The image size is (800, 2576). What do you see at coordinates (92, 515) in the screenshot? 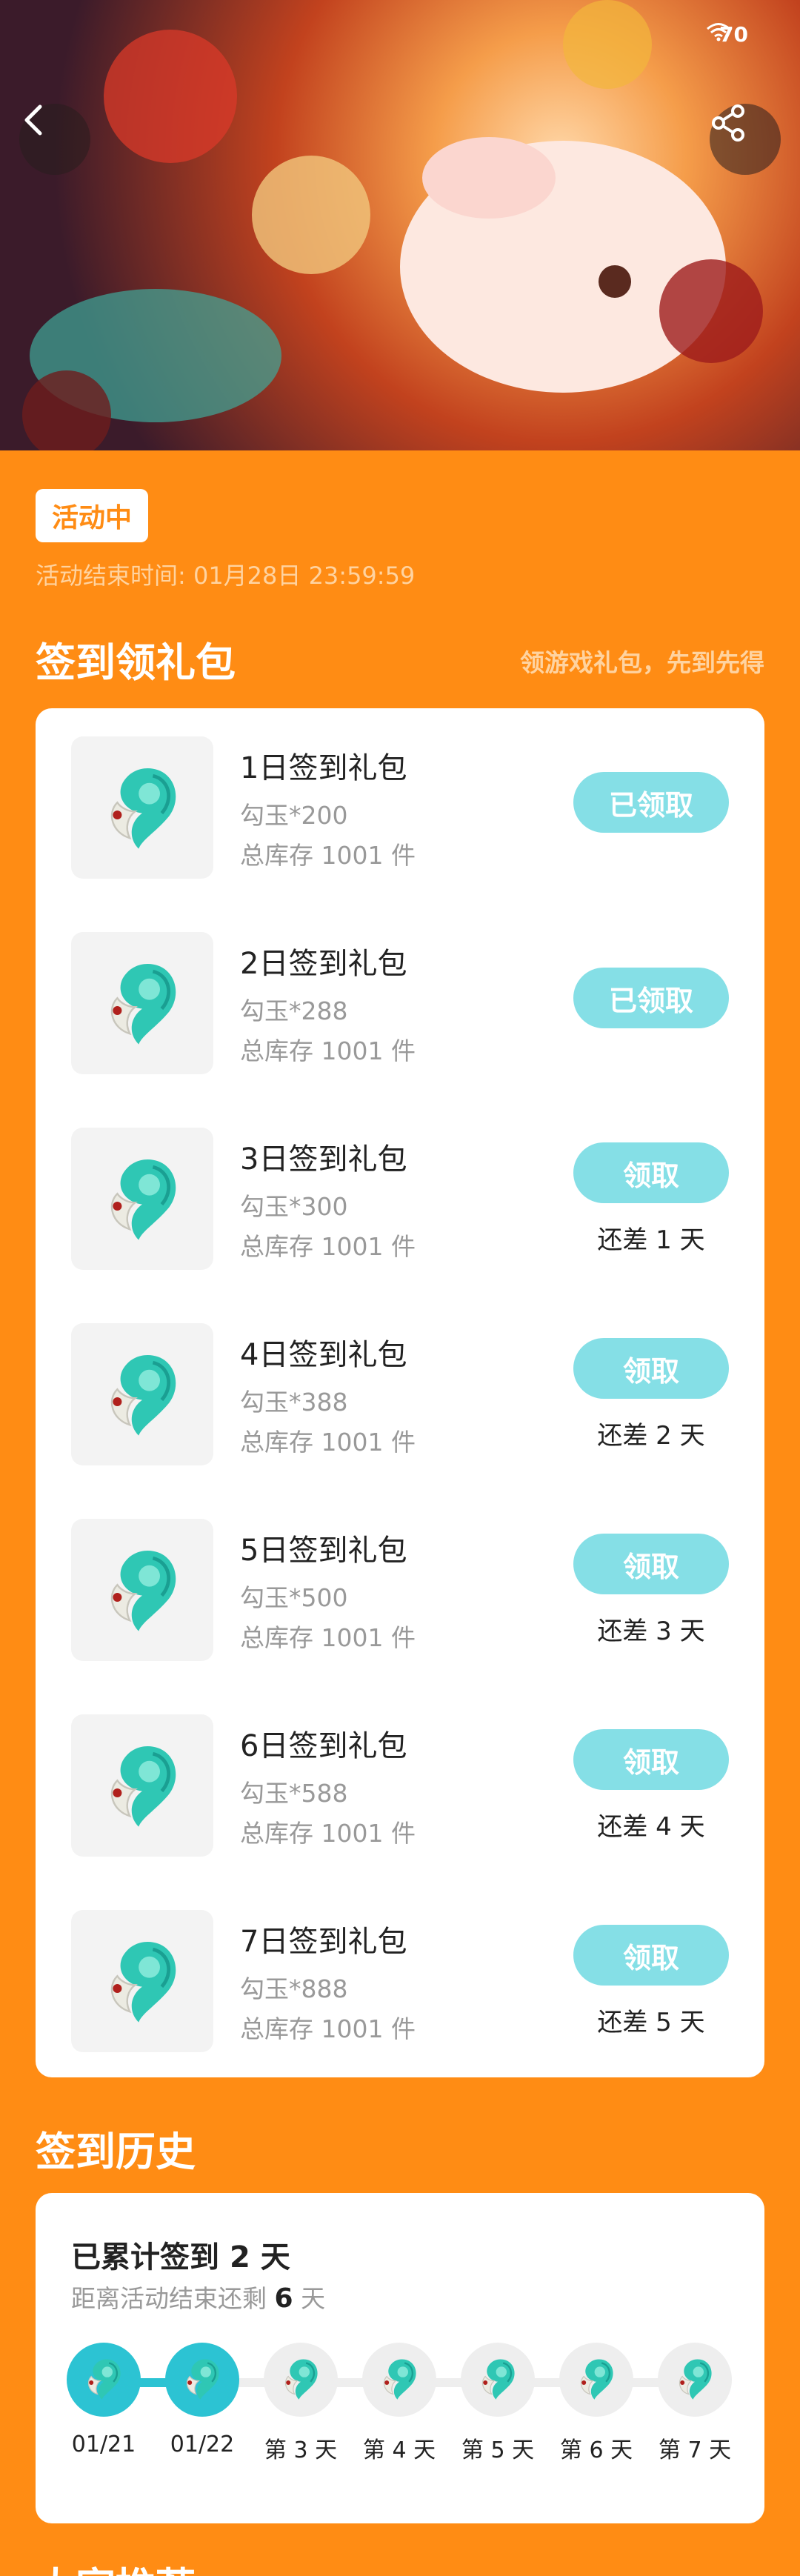
I see `activity-status-badge: 活动中` at bounding box center [92, 515].